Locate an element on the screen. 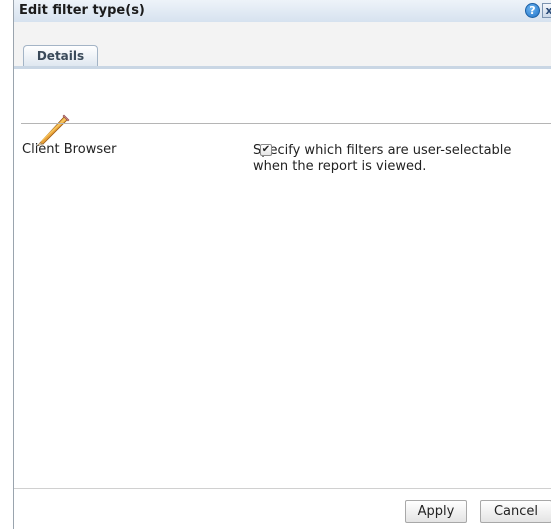 This screenshot has height=530, width=551. filter-label-client-browser: Client Browser is located at coordinates (69, 149).